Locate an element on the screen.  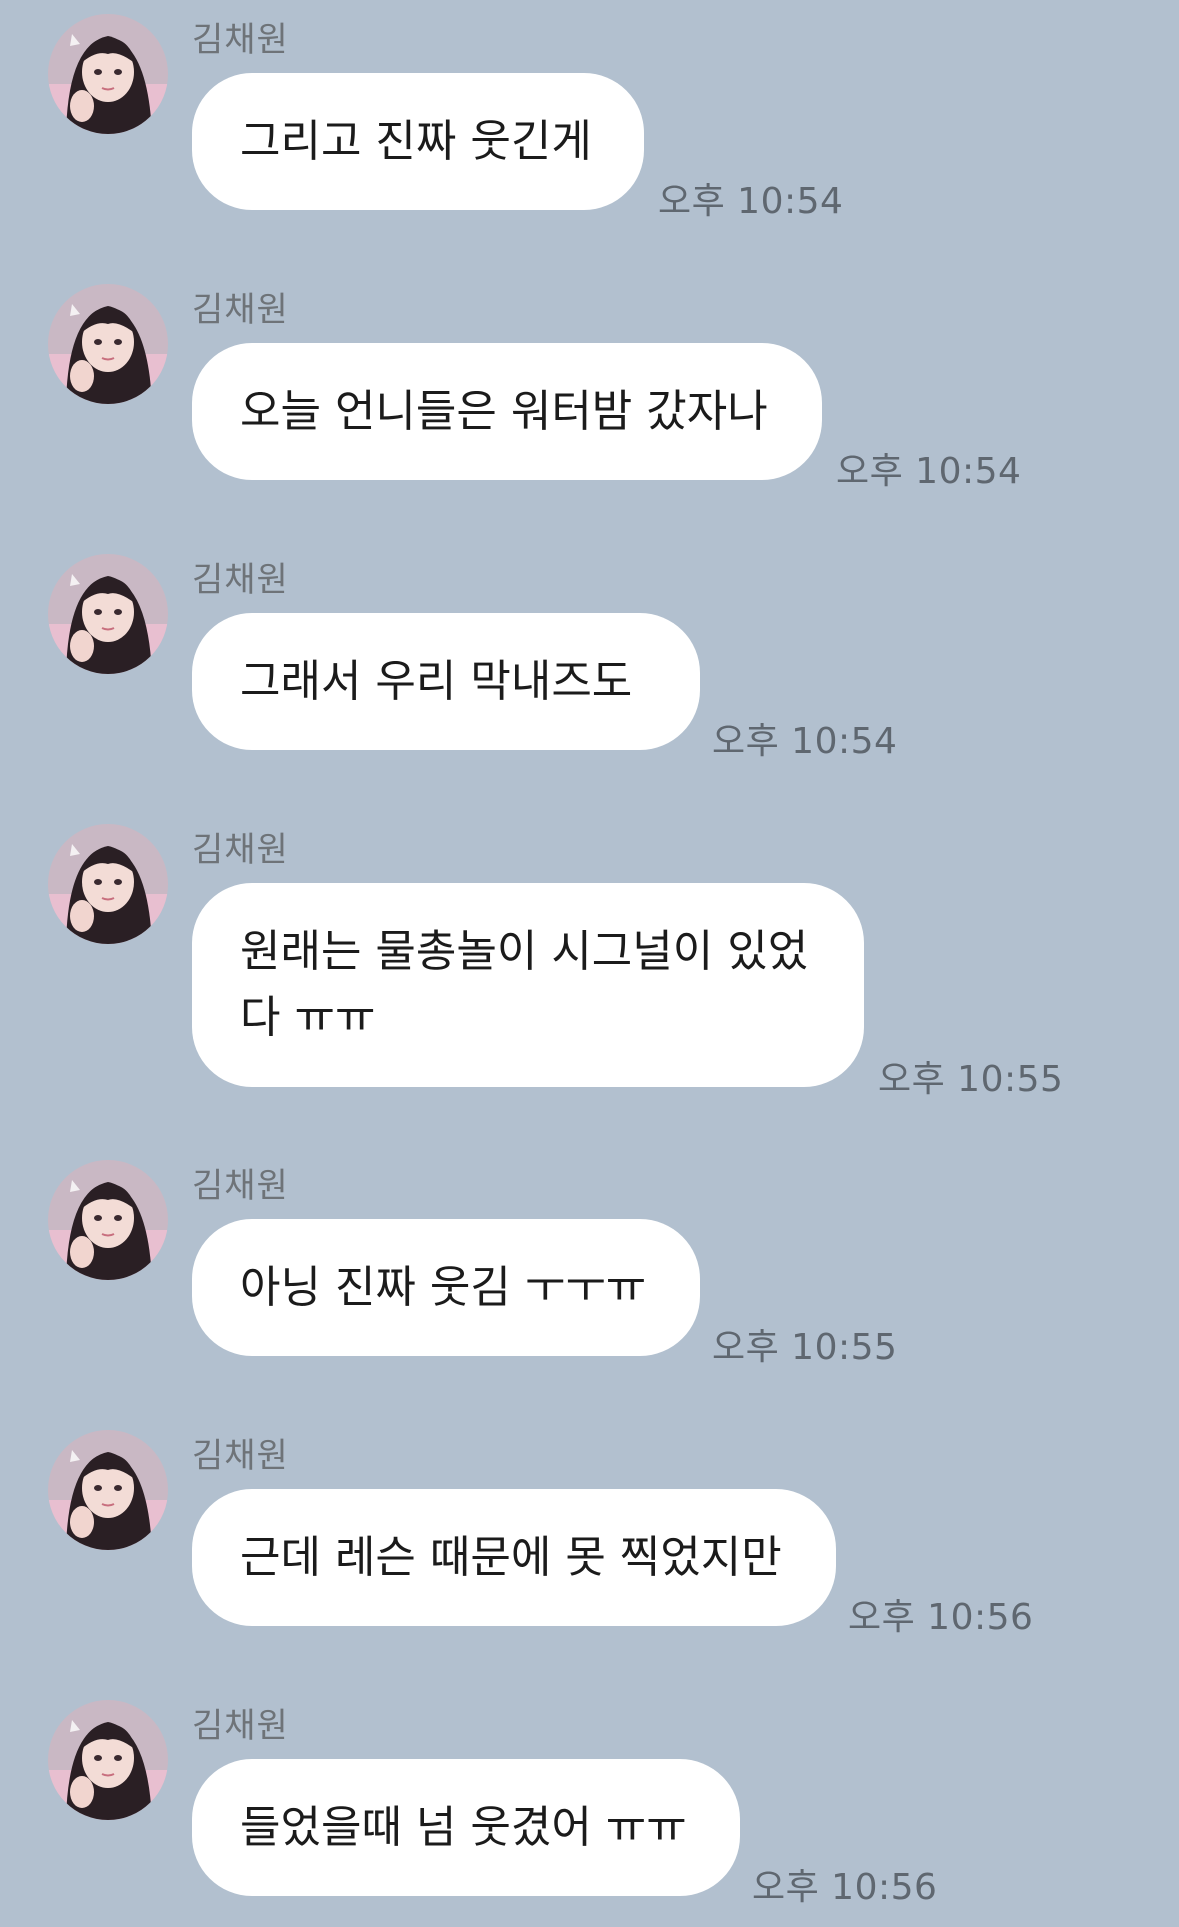
message-bubble: 아닝 진짜 웃김 ㅜㅜㅠ is located at coordinates (446, 1287).